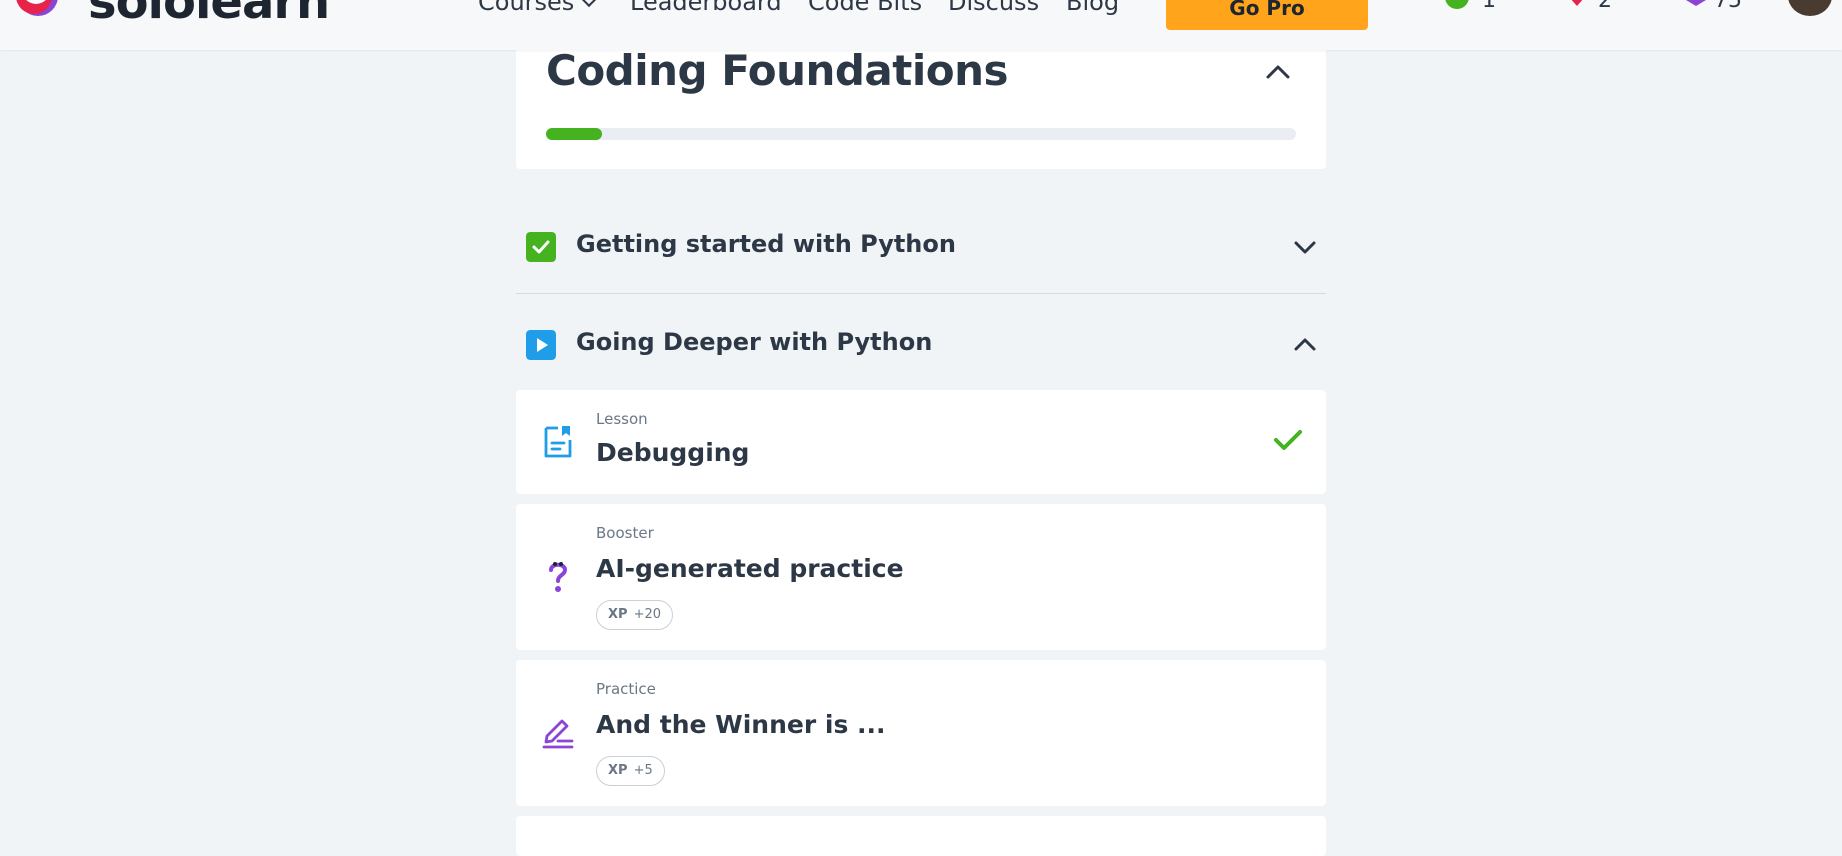  What do you see at coordinates (1728, 6) in the screenshot?
I see `gems-count: 75` at bounding box center [1728, 6].